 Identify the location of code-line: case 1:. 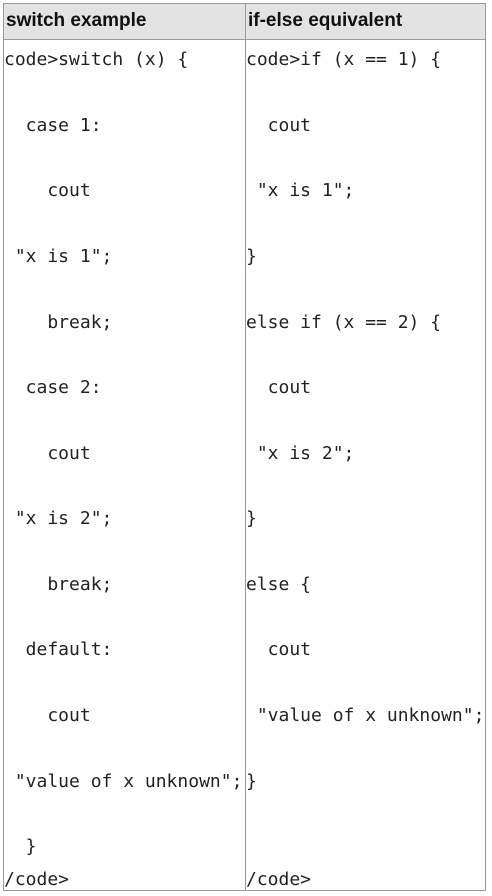
(53, 125).